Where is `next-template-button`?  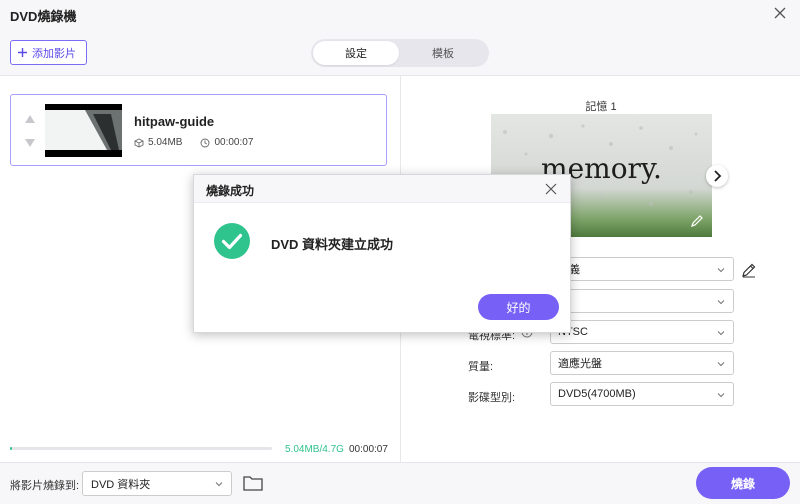 next-template-button is located at coordinates (717, 176).